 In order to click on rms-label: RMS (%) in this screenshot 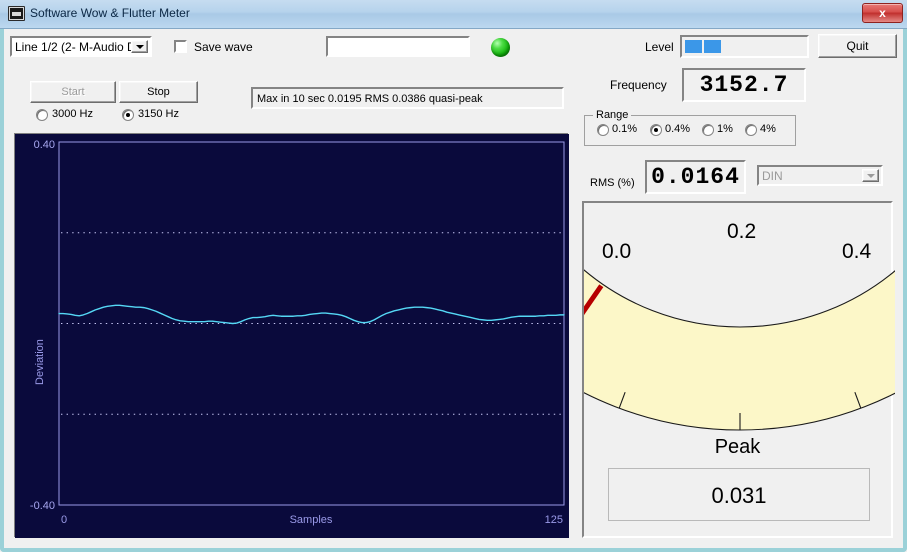, I will do `click(612, 183)`.